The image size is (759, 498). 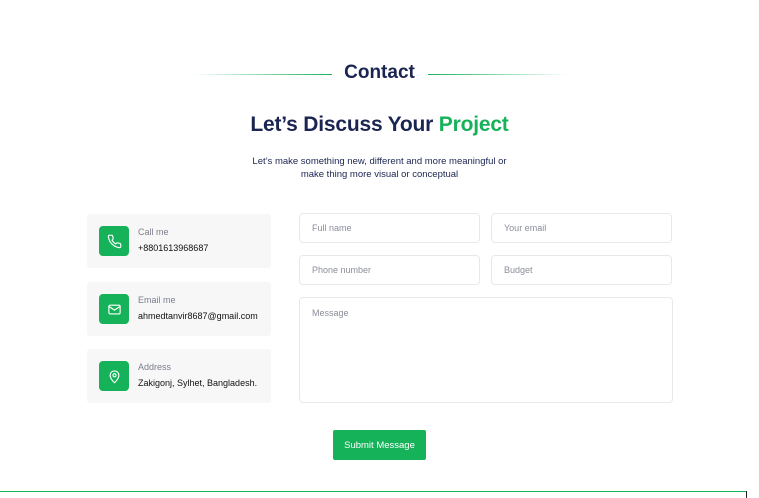 I want to click on heading-accent: Project, so click(x=473, y=124).